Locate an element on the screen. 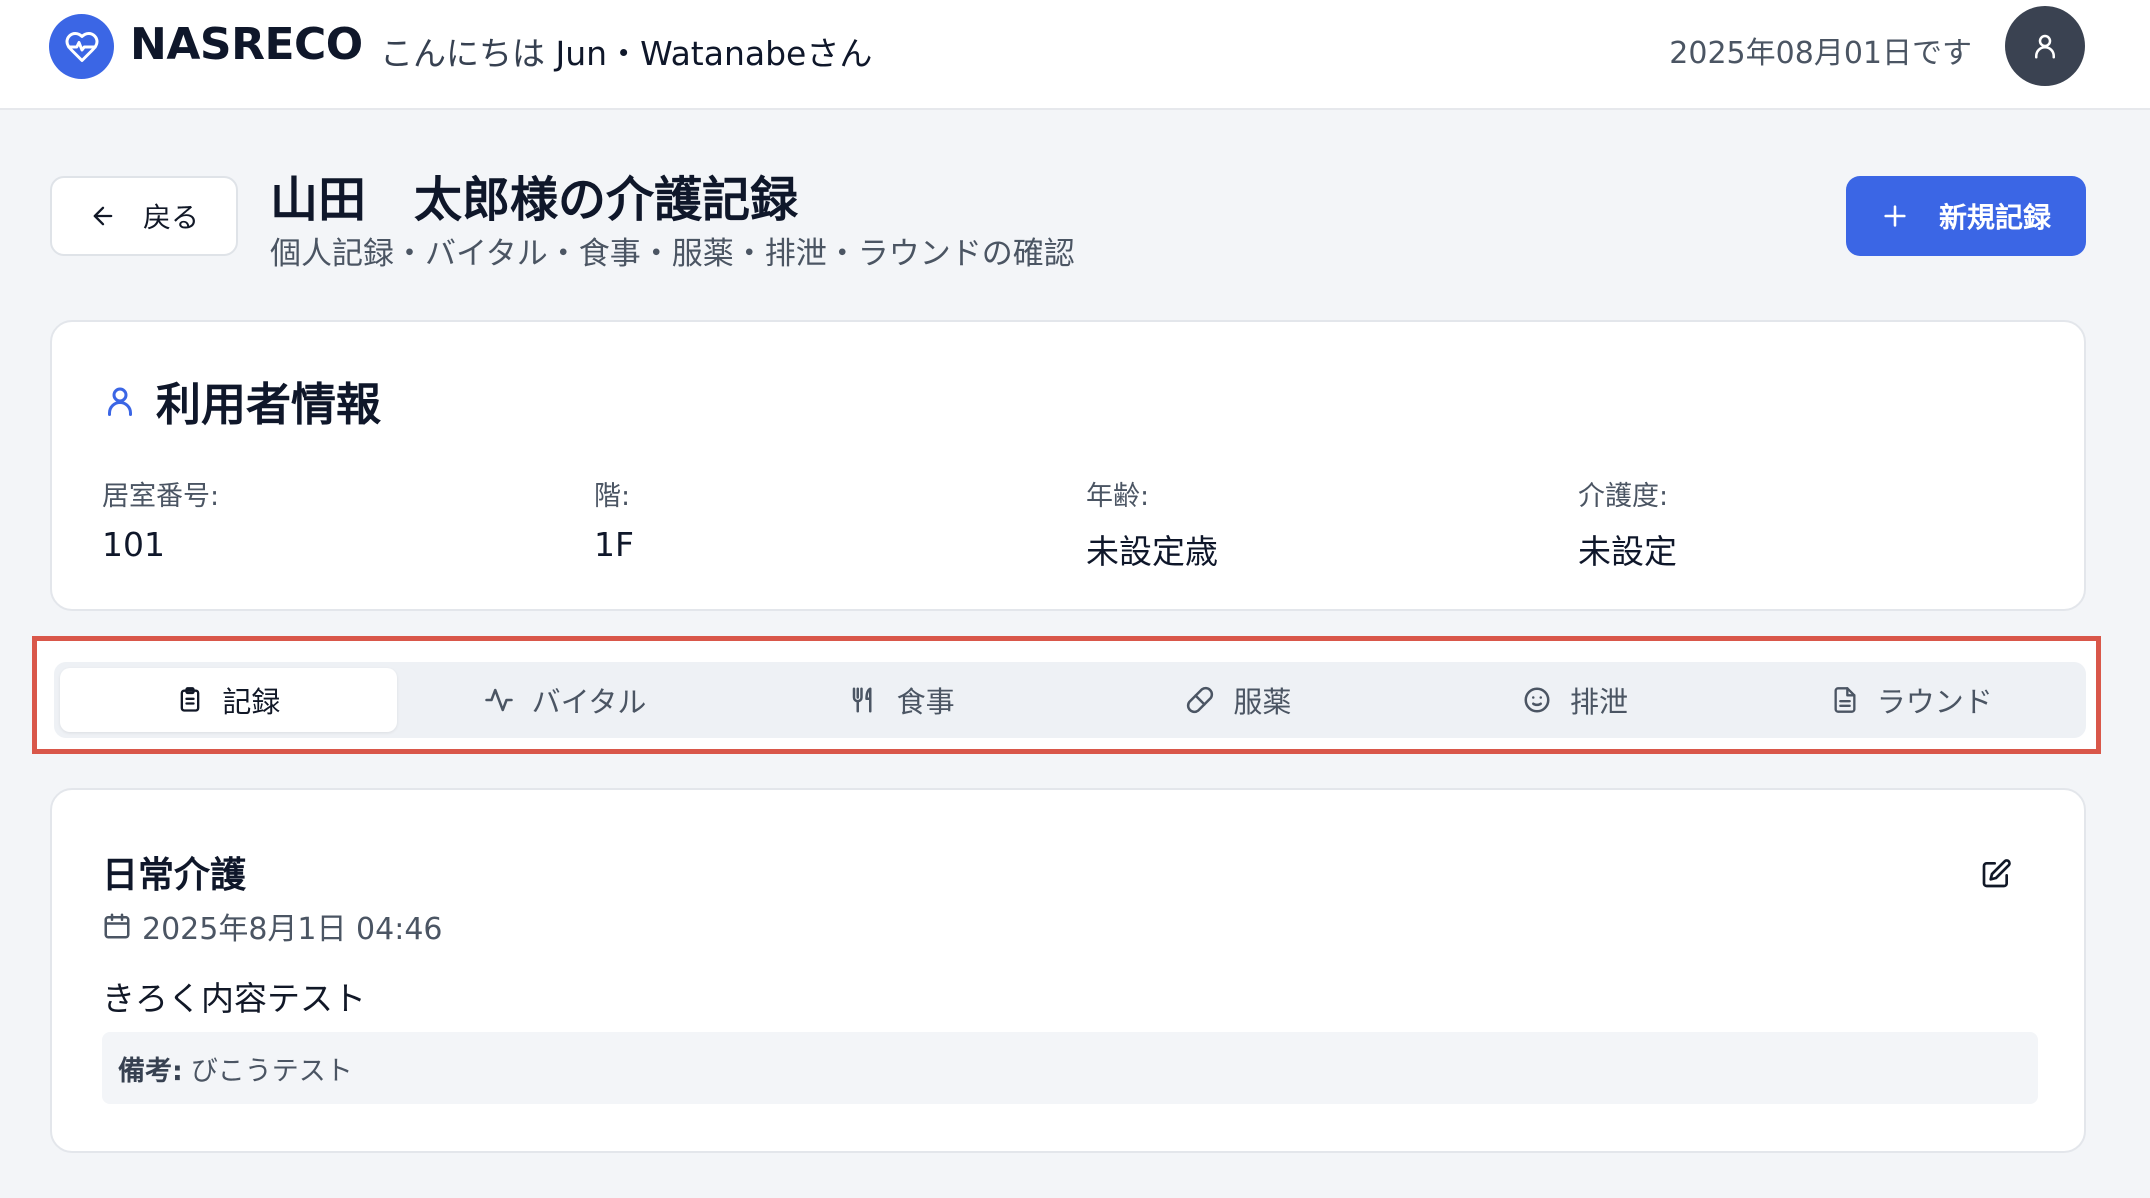 The image size is (2150, 1198). back-button: 戻る is located at coordinates (144, 216).